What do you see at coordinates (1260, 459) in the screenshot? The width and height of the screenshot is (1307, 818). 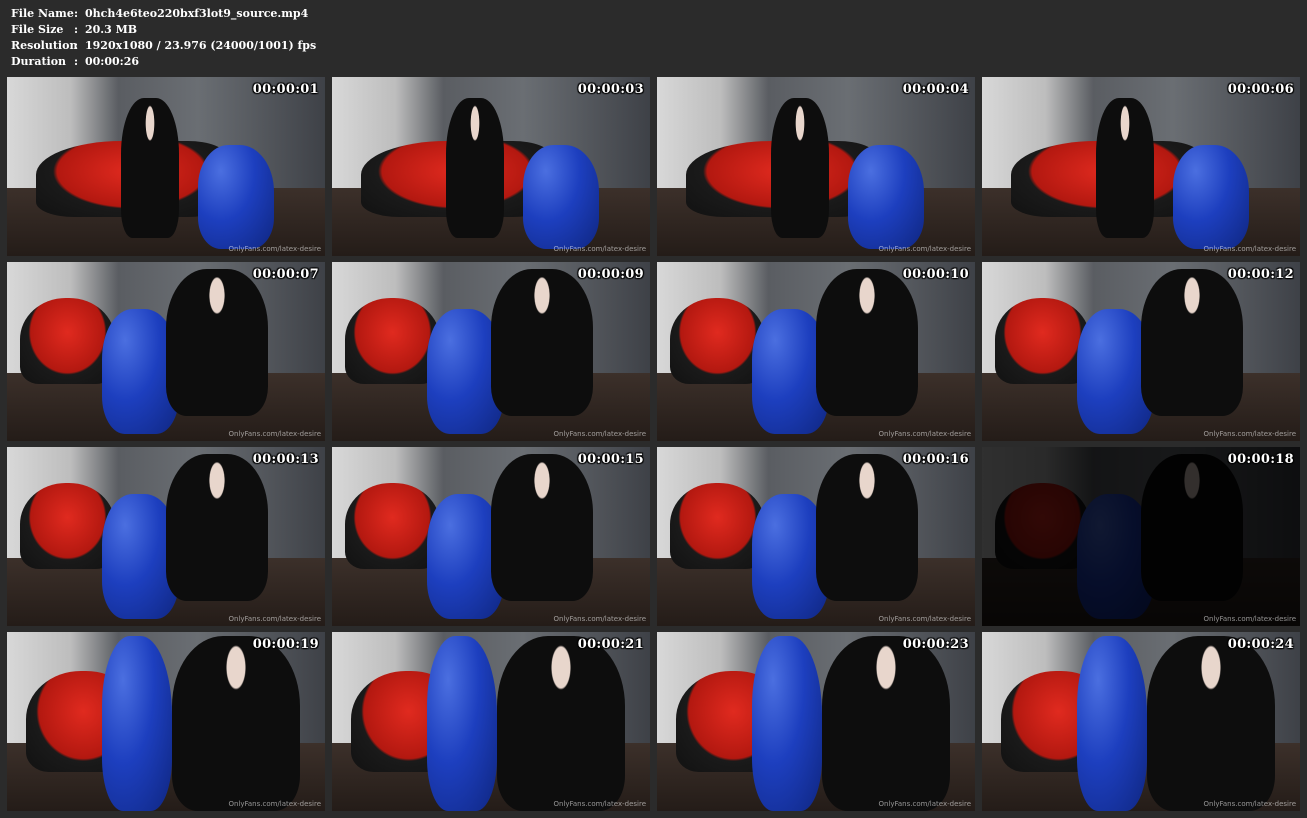 I see `thumbnail-timestamp: 00:00:18` at bounding box center [1260, 459].